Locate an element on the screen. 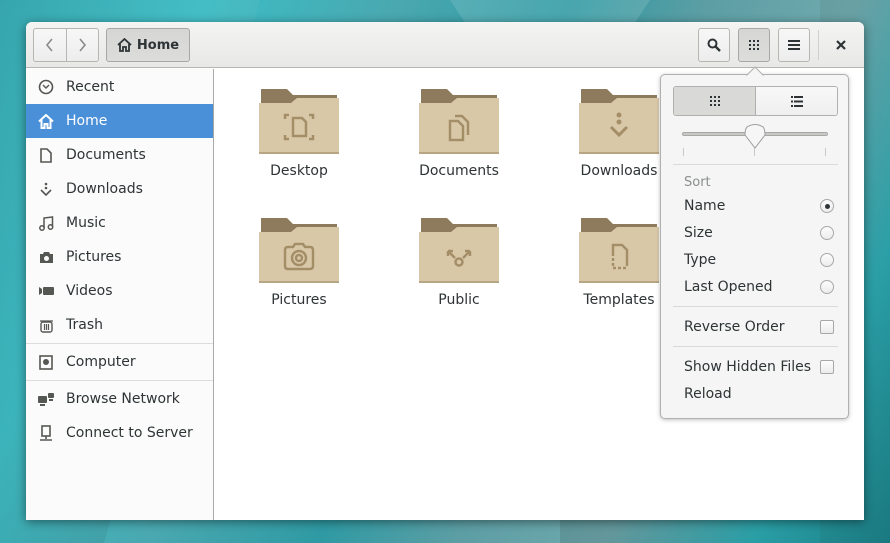 This screenshot has width=890, height=543. view-options-button is located at coordinates (754, 45).